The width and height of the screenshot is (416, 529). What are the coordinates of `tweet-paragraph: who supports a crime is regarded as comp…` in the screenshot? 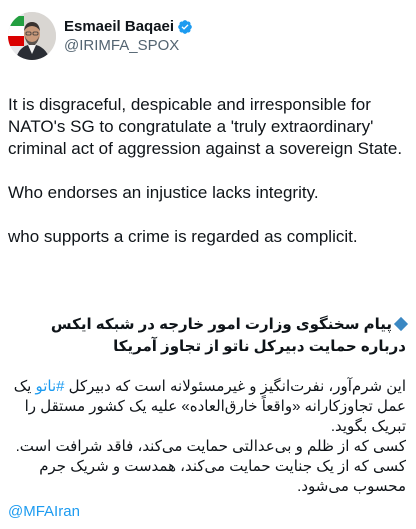 It's located at (183, 236).